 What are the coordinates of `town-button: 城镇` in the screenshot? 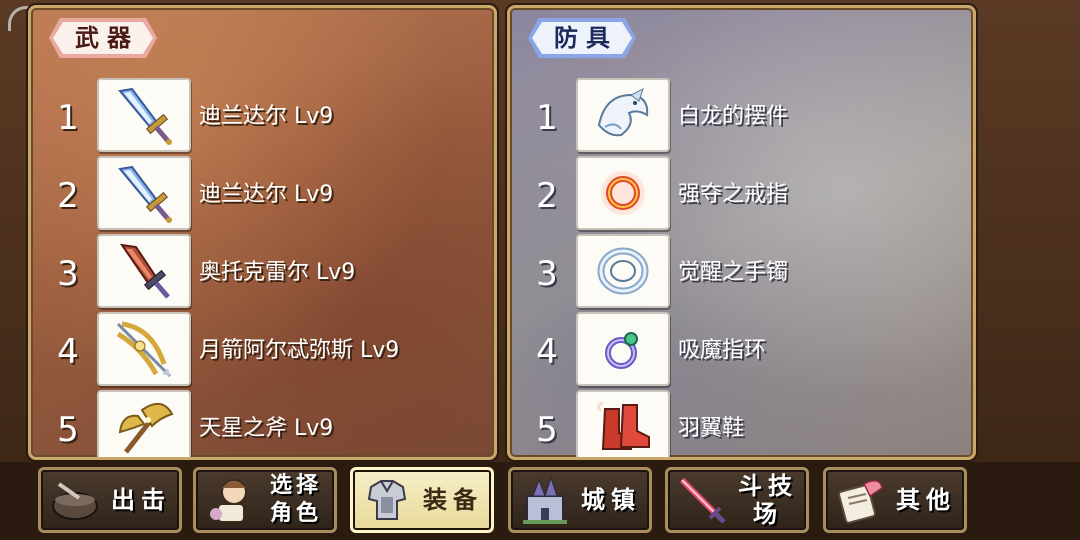 It's located at (580, 500).